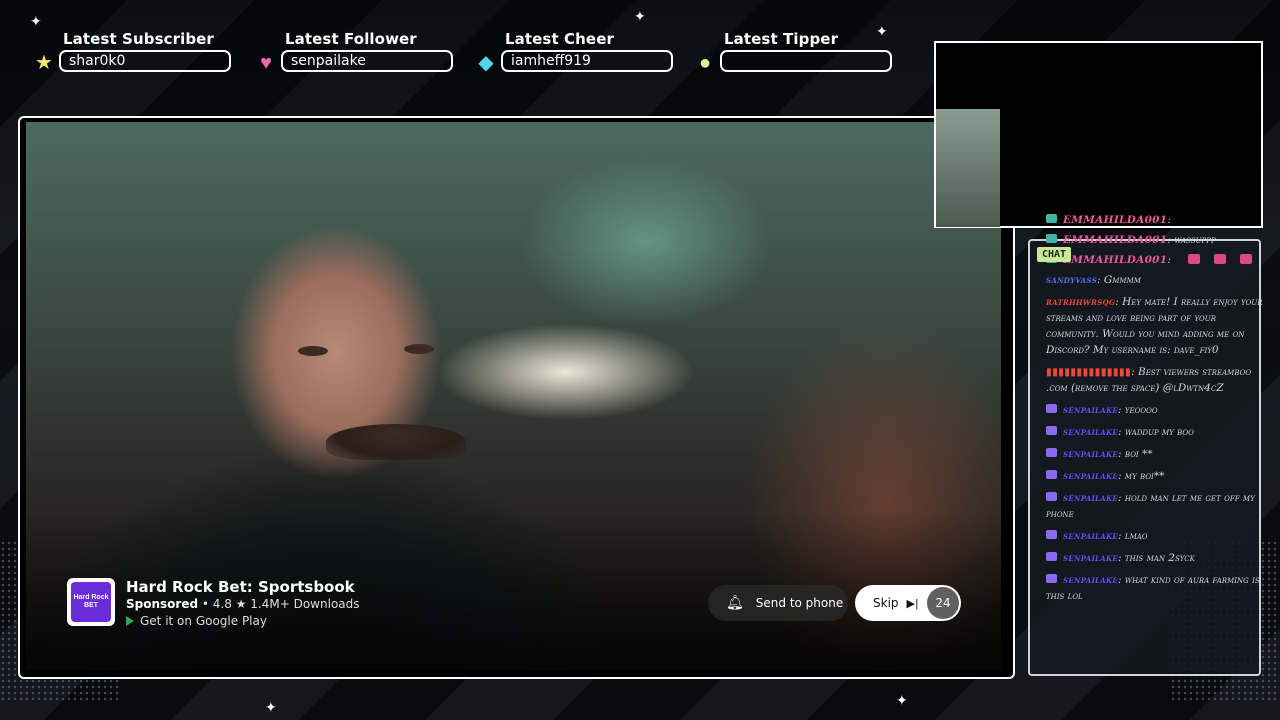 This screenshot has height=720, width=1280. What do you see at coordinates (1159, 432) in the screenshot?
I see `chat-text: waddup my boo` at bounding box center [1159, 432].